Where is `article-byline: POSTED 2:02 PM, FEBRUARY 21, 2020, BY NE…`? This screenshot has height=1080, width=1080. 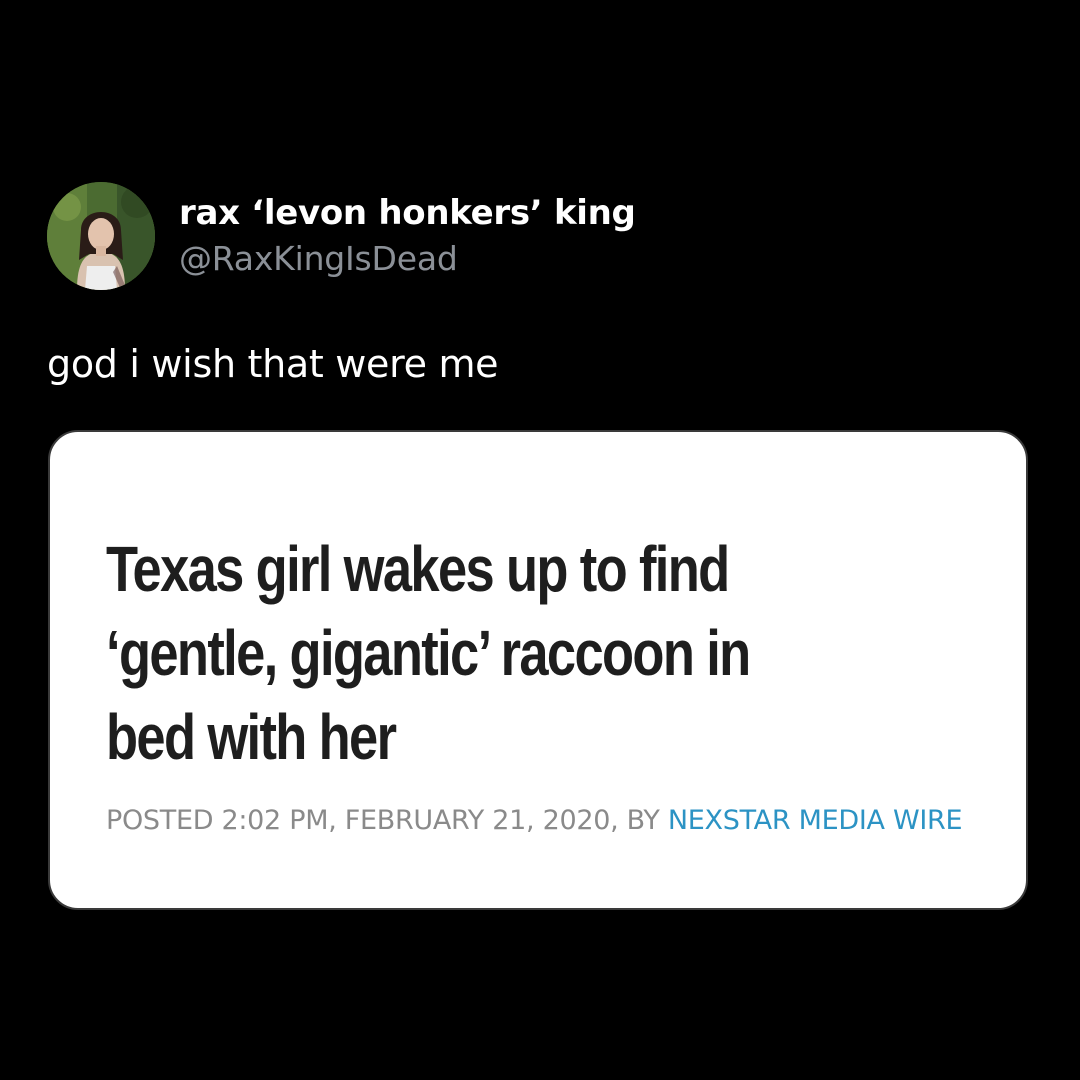
article-byline: POSTED 2:02 PM, FEBRUARY 21, 2020, BY NE… is located at coordinates (536, 821).